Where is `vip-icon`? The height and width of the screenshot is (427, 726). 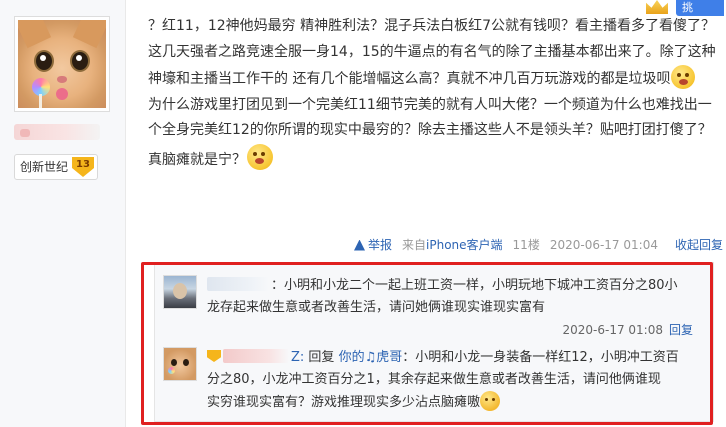
vip-icon is located at coordinates (214, 356).